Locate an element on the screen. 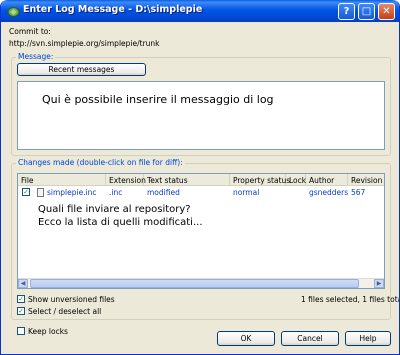  file-text-status: modified is located at coordinates (163, 192).